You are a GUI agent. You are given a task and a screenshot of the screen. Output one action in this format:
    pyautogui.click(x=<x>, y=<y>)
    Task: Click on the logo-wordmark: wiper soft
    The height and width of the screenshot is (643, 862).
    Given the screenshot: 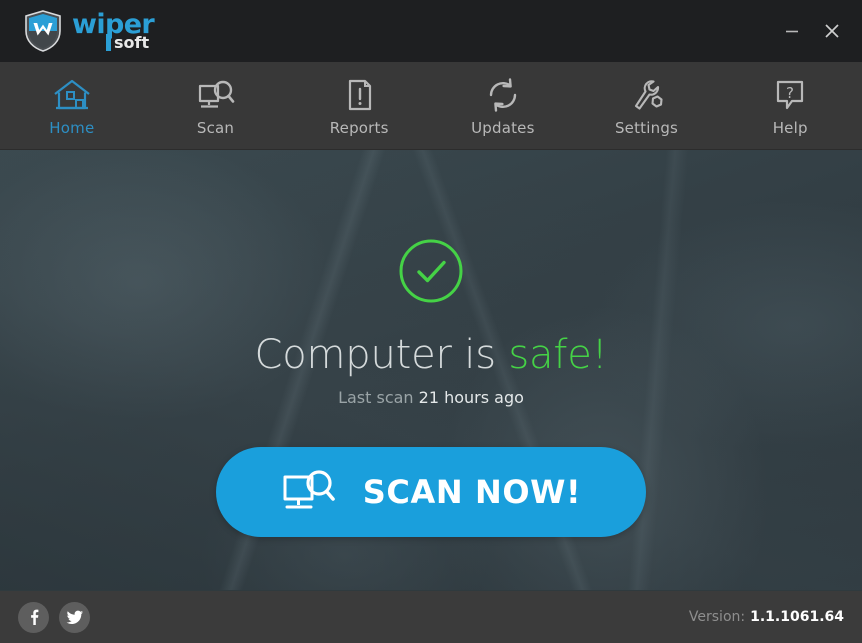 What is the action you would take?
    pyautogui.click(x=113, y=31)
    